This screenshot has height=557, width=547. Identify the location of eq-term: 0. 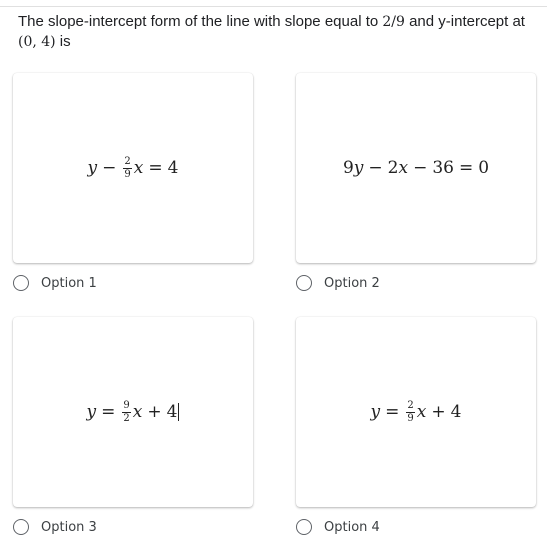
(484, 168).